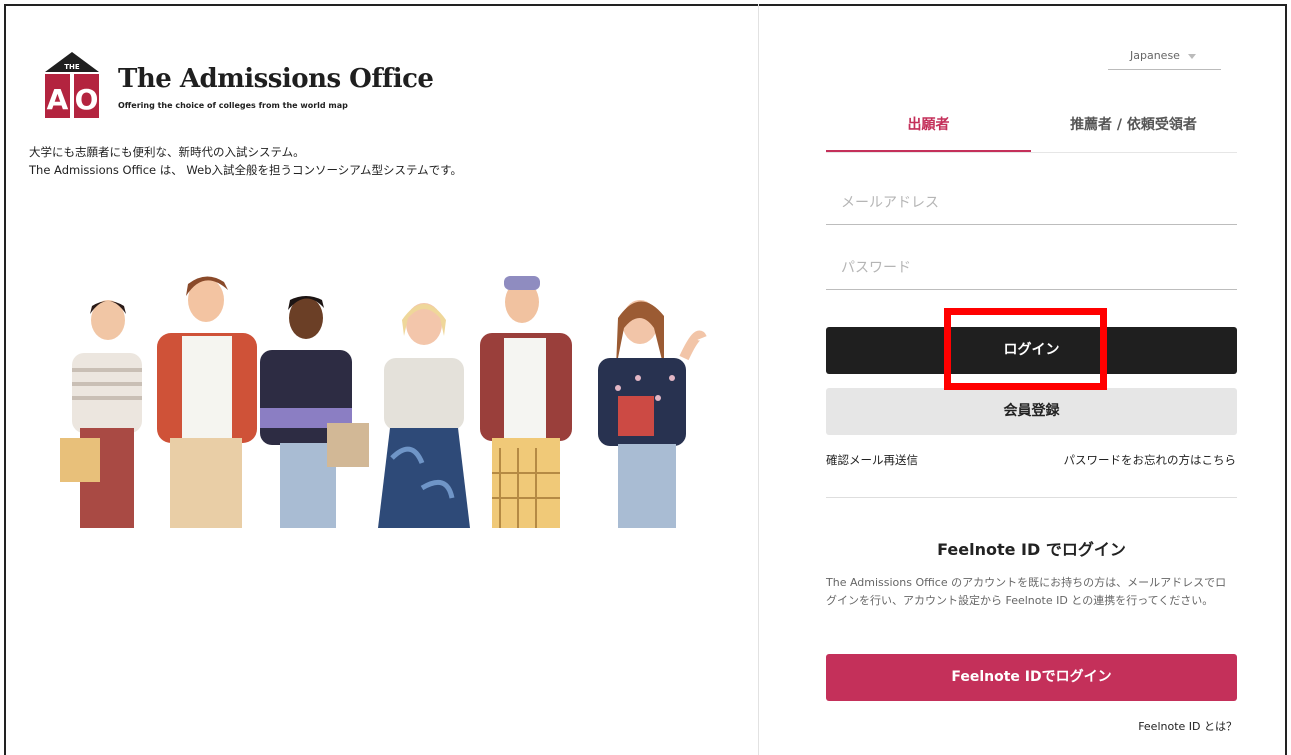  Describe the element at coordinates (87, 99) in the screenshot. I see `svg-text: O` at that location.